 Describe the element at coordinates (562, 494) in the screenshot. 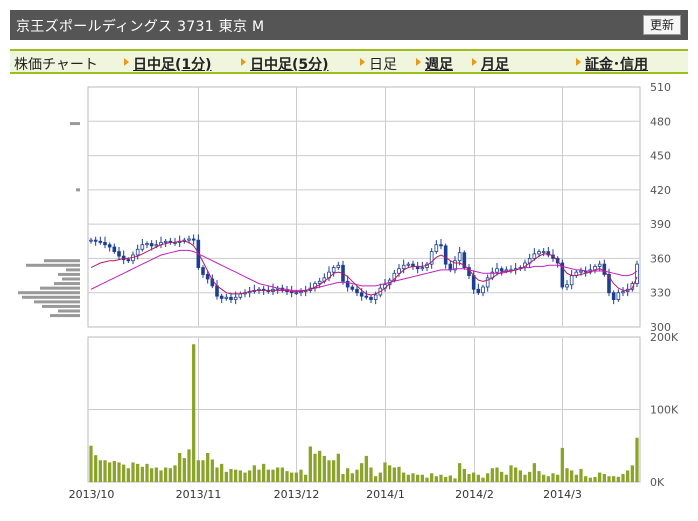

I see `date-tick-label: 2014/3` at that location.